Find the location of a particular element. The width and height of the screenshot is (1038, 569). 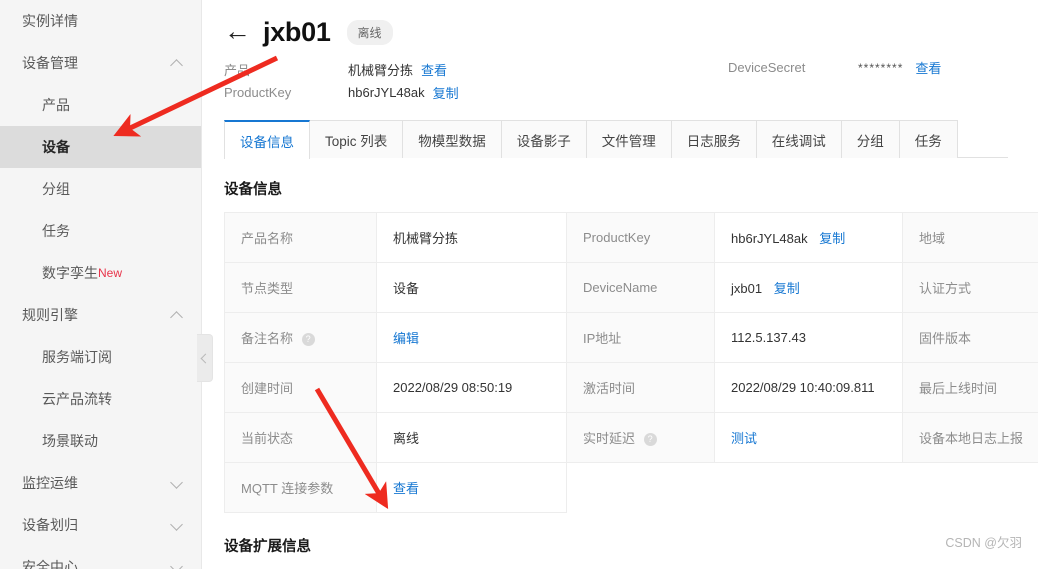

sidebar-item-groups: 分组 is located at coordinates (100, 189).